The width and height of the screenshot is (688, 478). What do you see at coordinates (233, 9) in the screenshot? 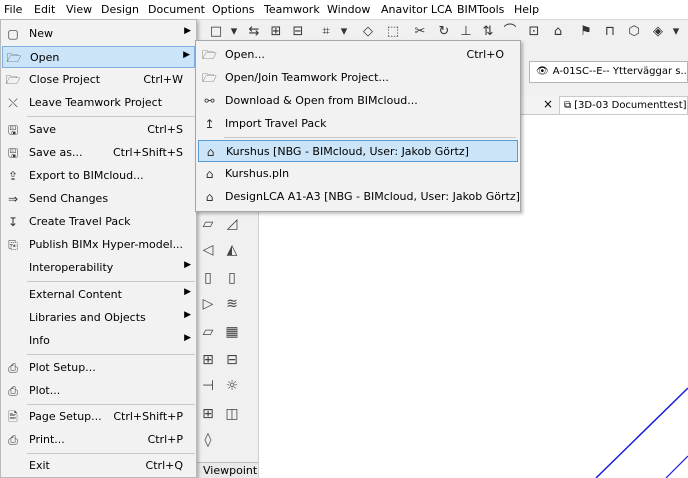
I see `menu-options: Options` at bounding box center [233, 9].